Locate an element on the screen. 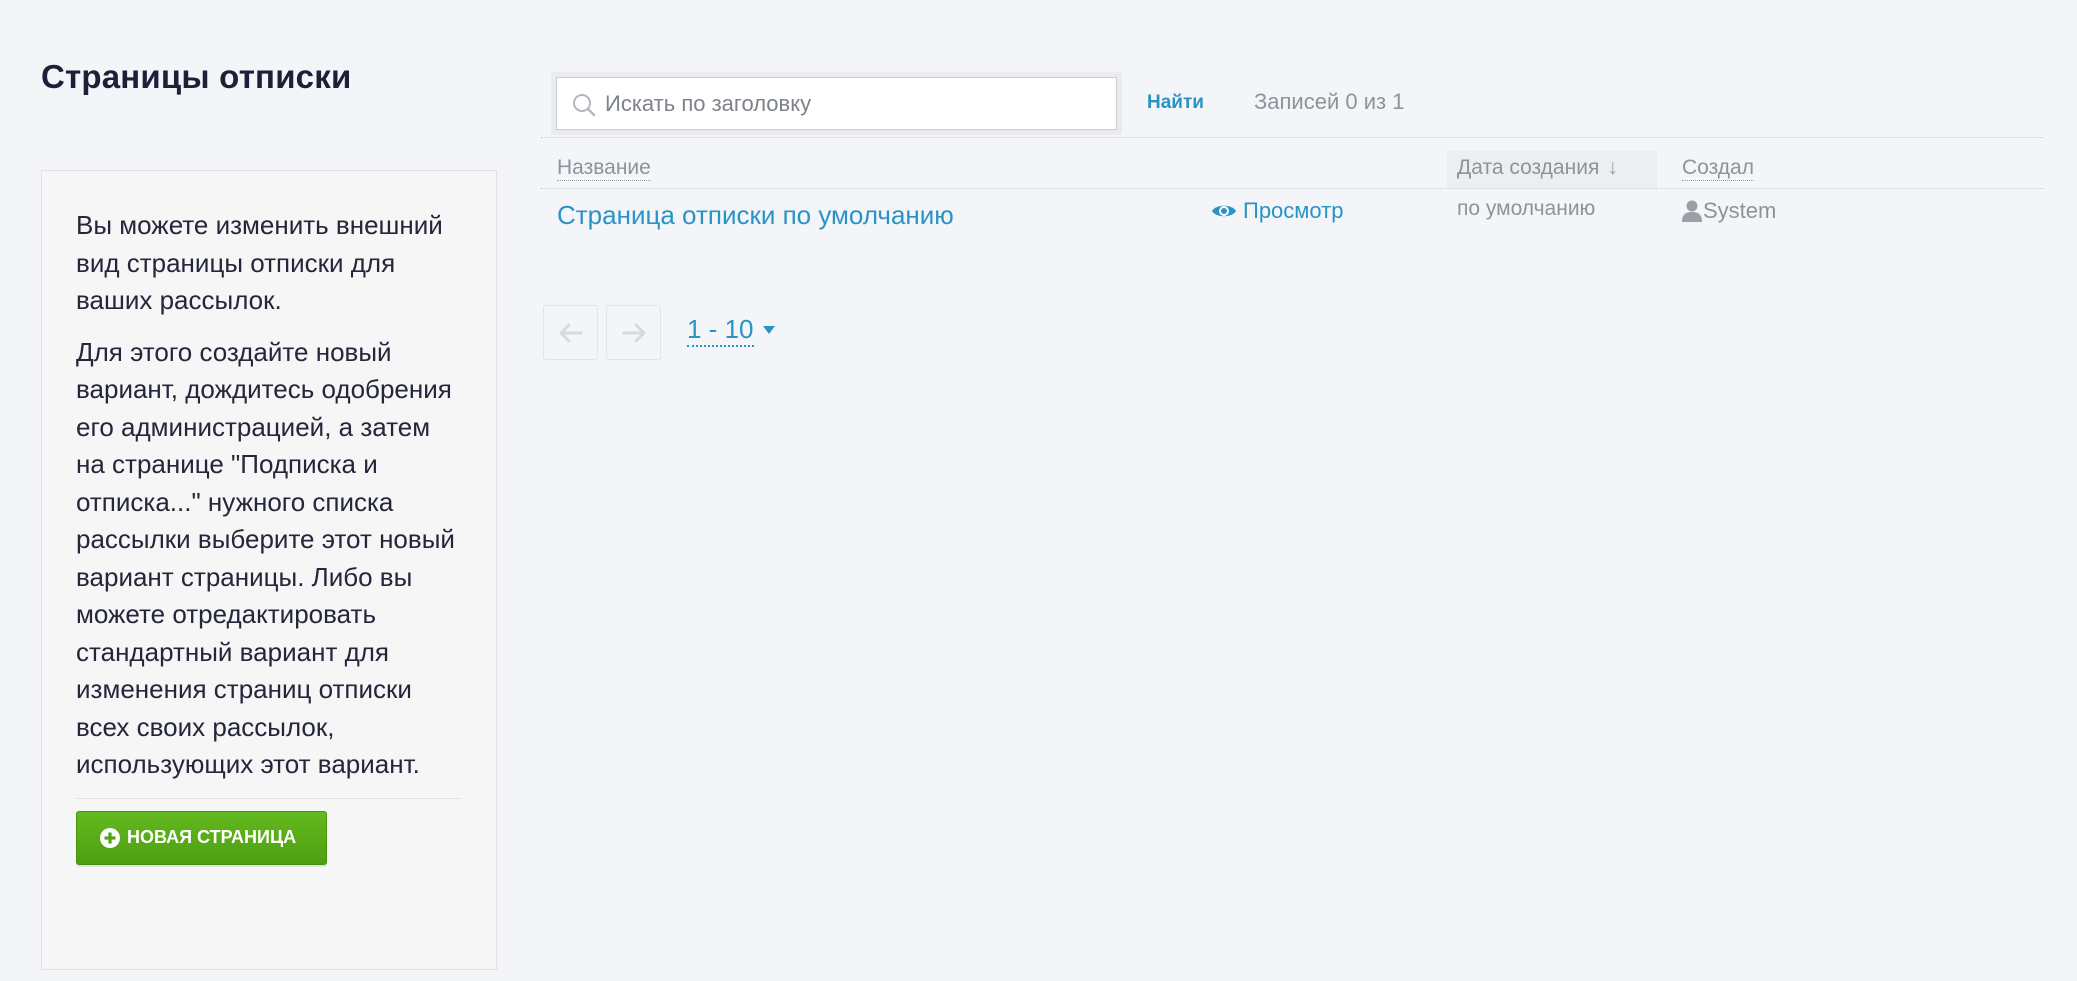 Image resolution: width=2077 pixels, height=981 pixels. records-count: Записей 0 из 1 is located at coordinates (1329, 101).